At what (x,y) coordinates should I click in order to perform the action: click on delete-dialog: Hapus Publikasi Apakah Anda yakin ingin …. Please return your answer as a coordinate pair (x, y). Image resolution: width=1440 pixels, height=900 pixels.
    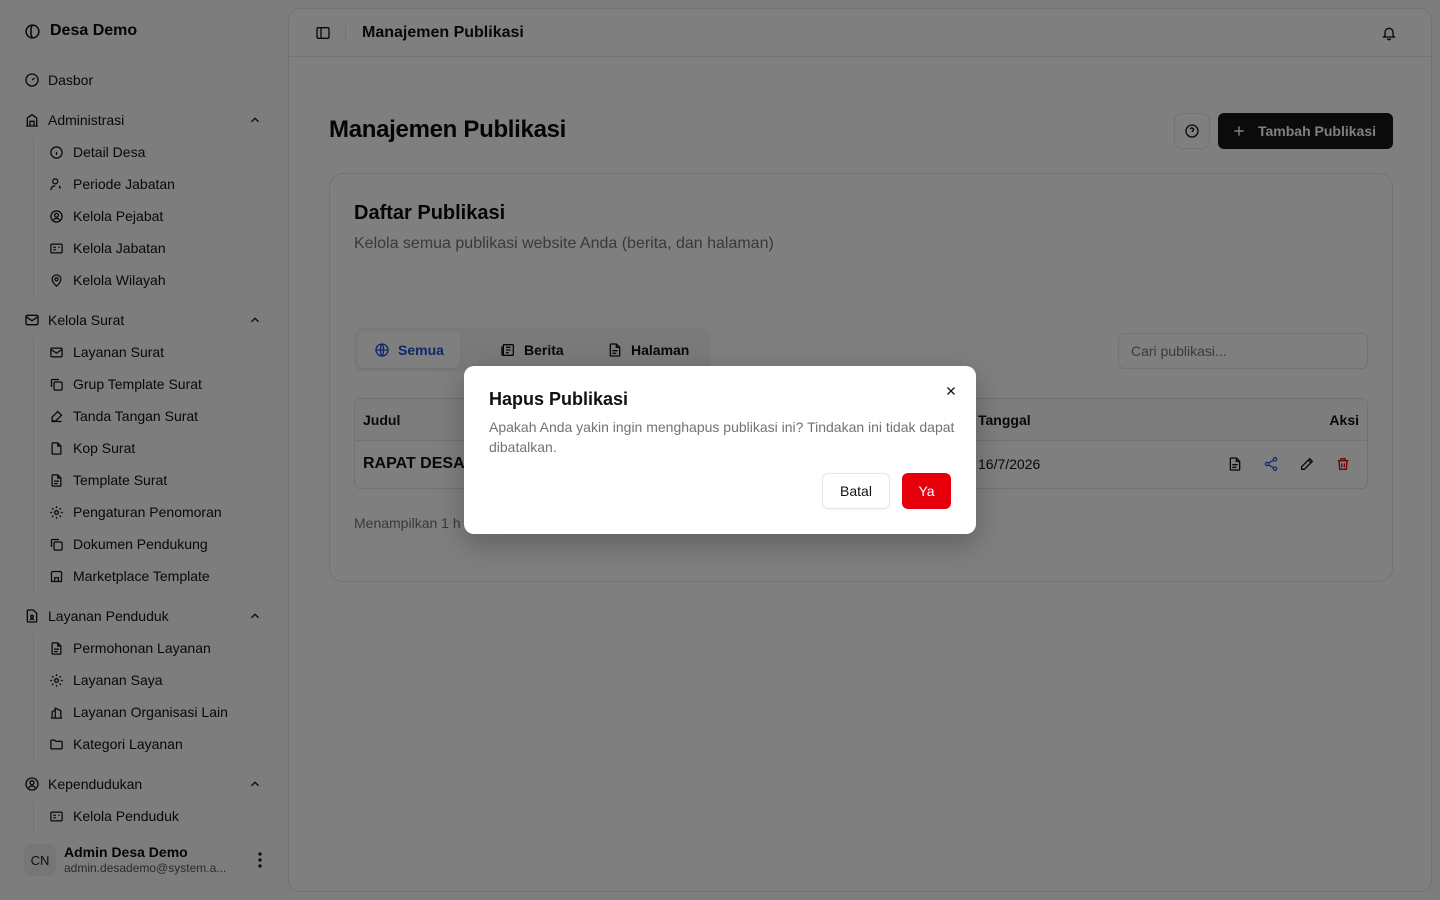
    Looking at the image, I should click on (720, 450).